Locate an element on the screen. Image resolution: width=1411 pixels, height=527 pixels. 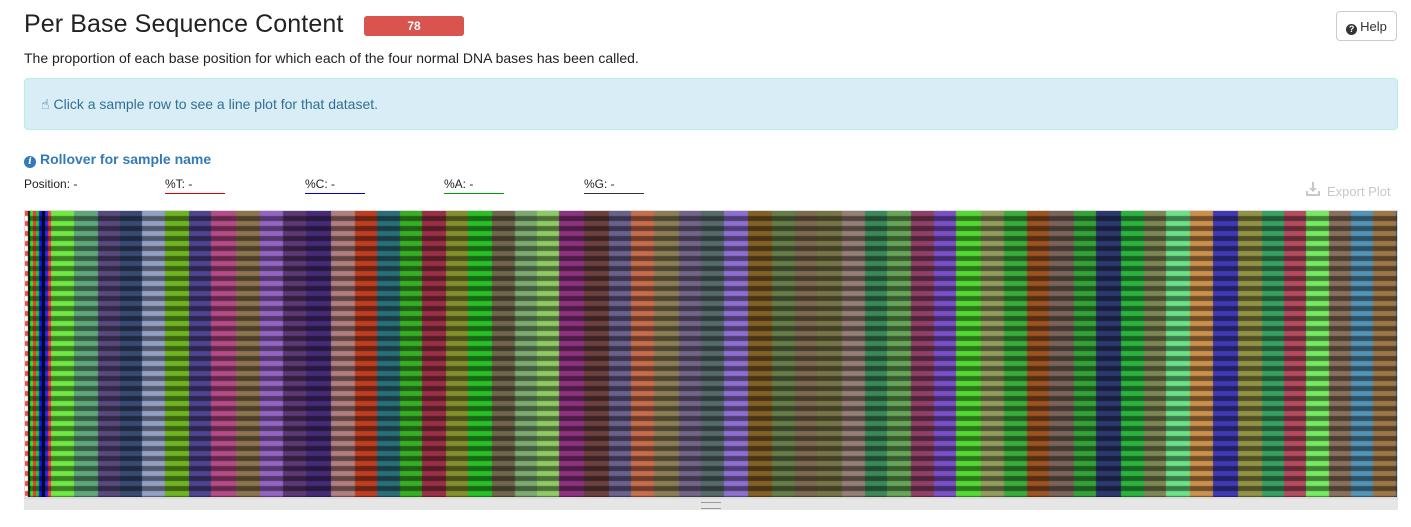
download-icon is located at coordinates (1313, 190).